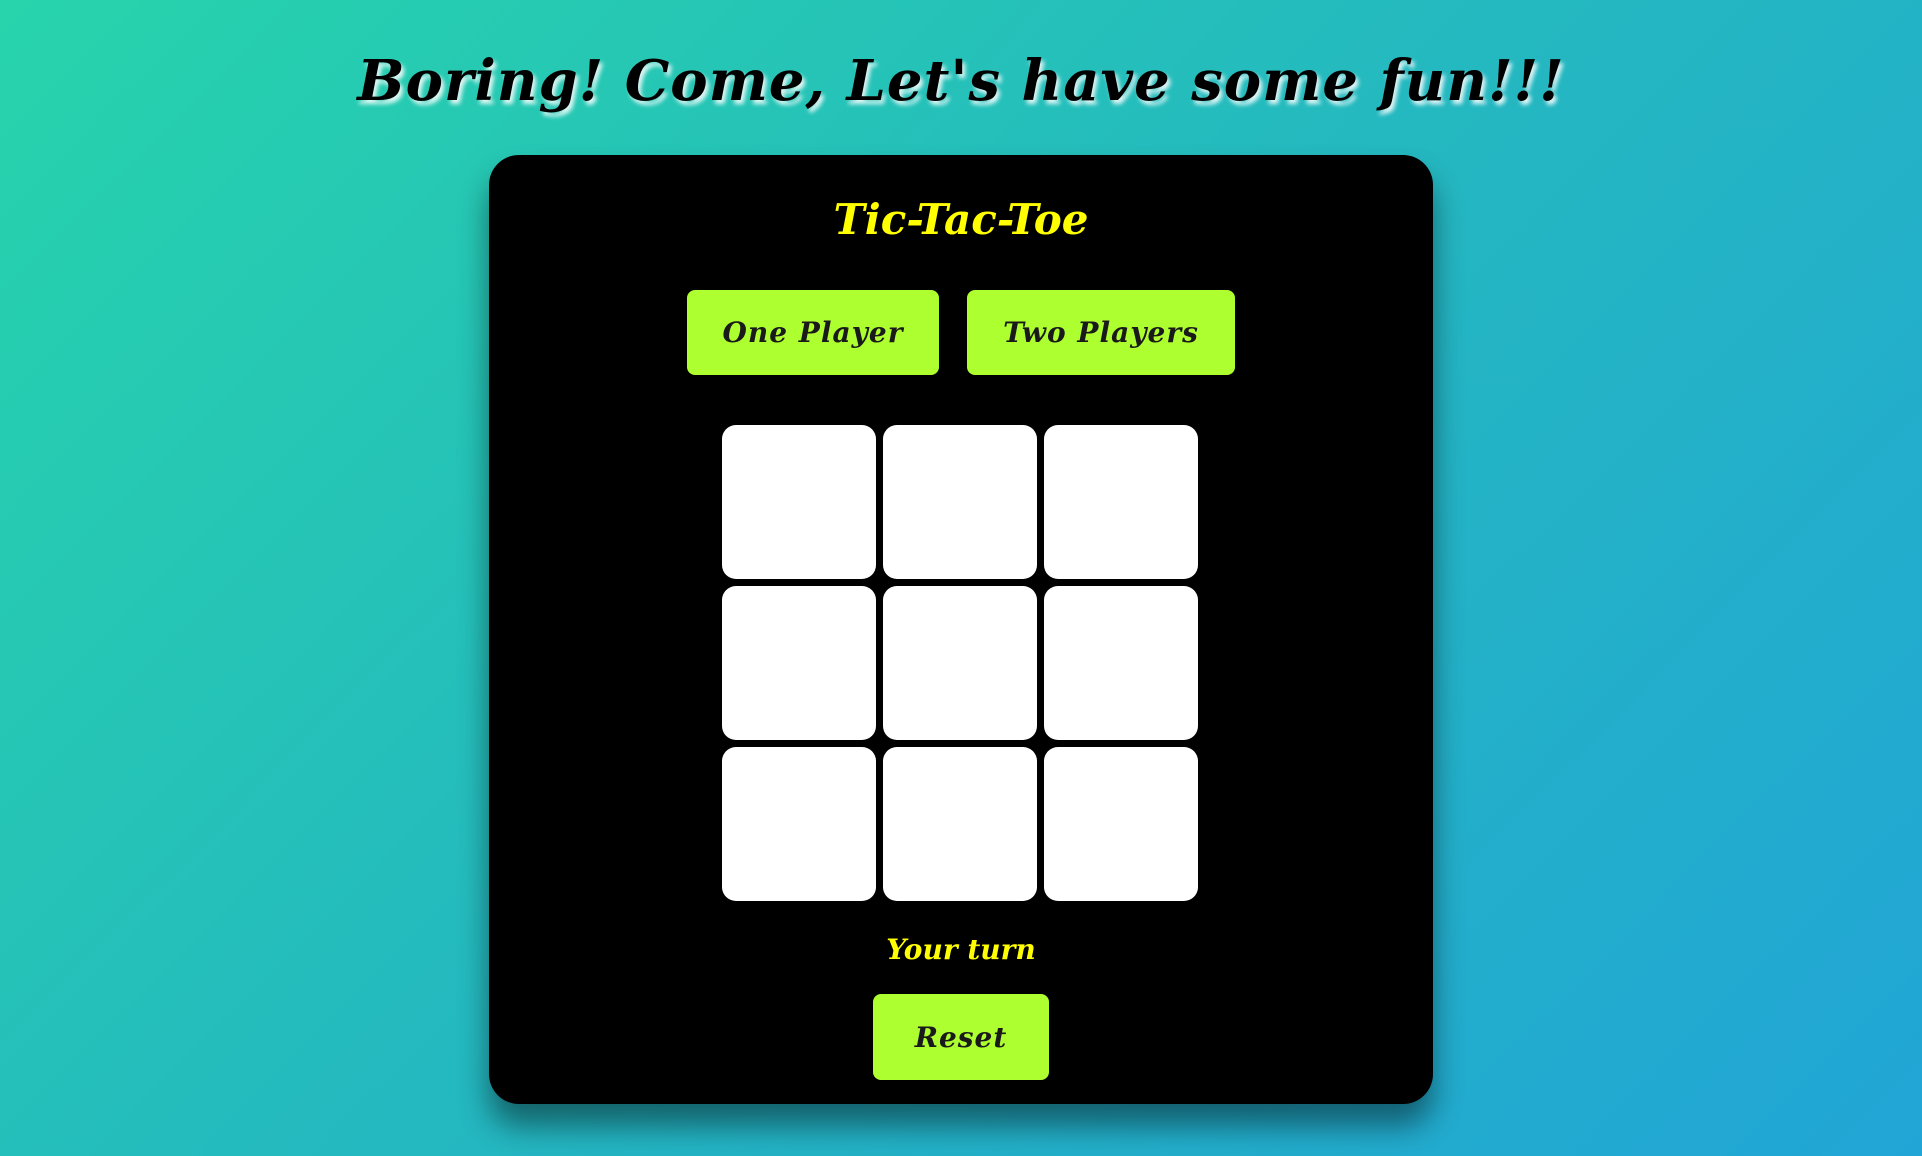  Describe the element at coordinates (961, 1037) in the screenshot. I see `reset-button: Reset` at that location.